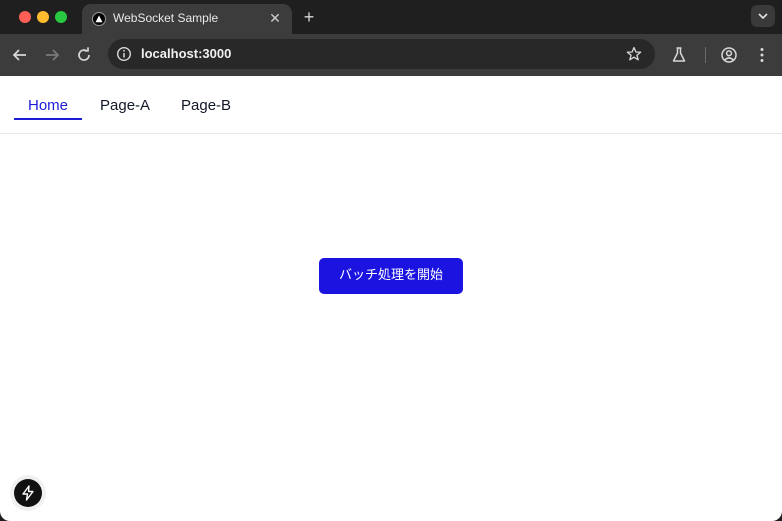 The height and width of the screenshot is (521, 782). I want to click on nav-tab-home: Home, so click(48, 105).